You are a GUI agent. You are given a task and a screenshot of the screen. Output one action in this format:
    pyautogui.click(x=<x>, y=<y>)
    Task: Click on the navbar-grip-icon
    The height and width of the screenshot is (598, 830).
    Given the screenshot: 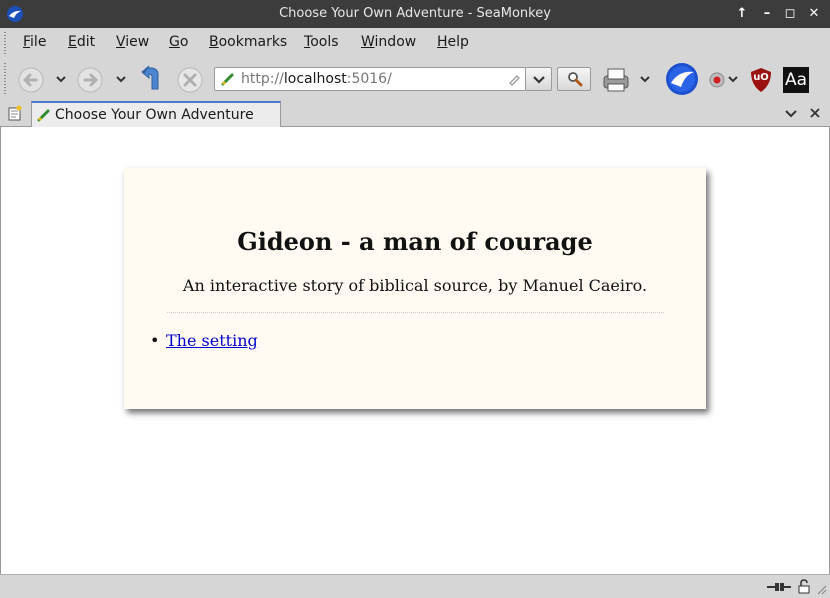 What is the action you would take?
    pyautogui.click(x=5, y=78)
    